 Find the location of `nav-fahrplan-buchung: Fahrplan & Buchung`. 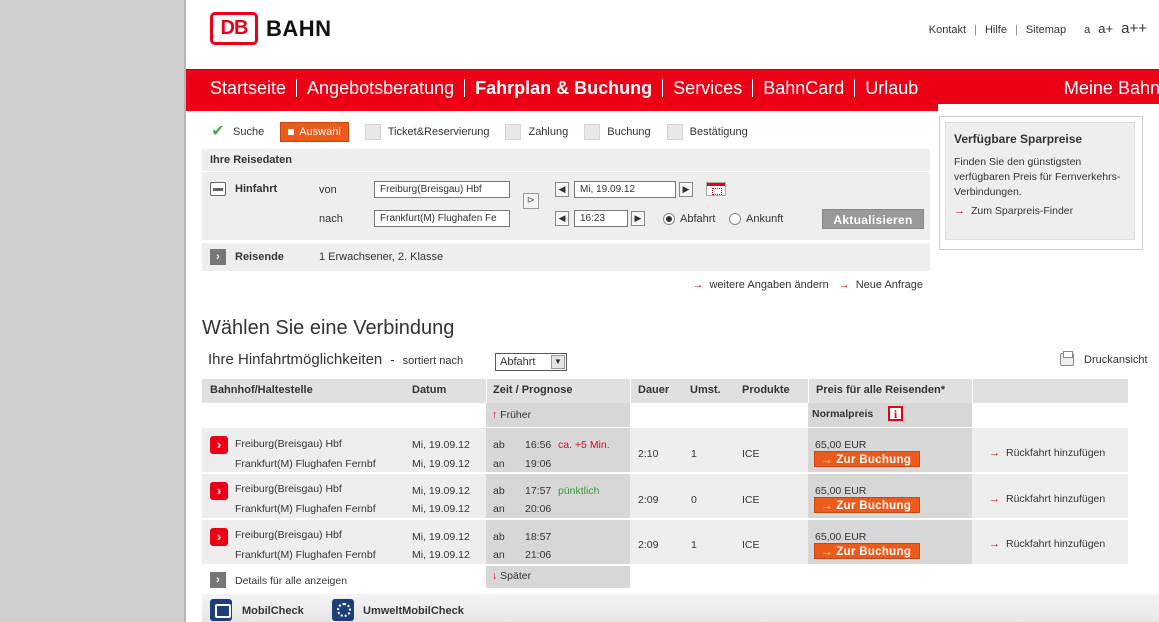

nav-fahrplan-buchung: Fahrplan & Buchung is located at coordinates (564, 88).